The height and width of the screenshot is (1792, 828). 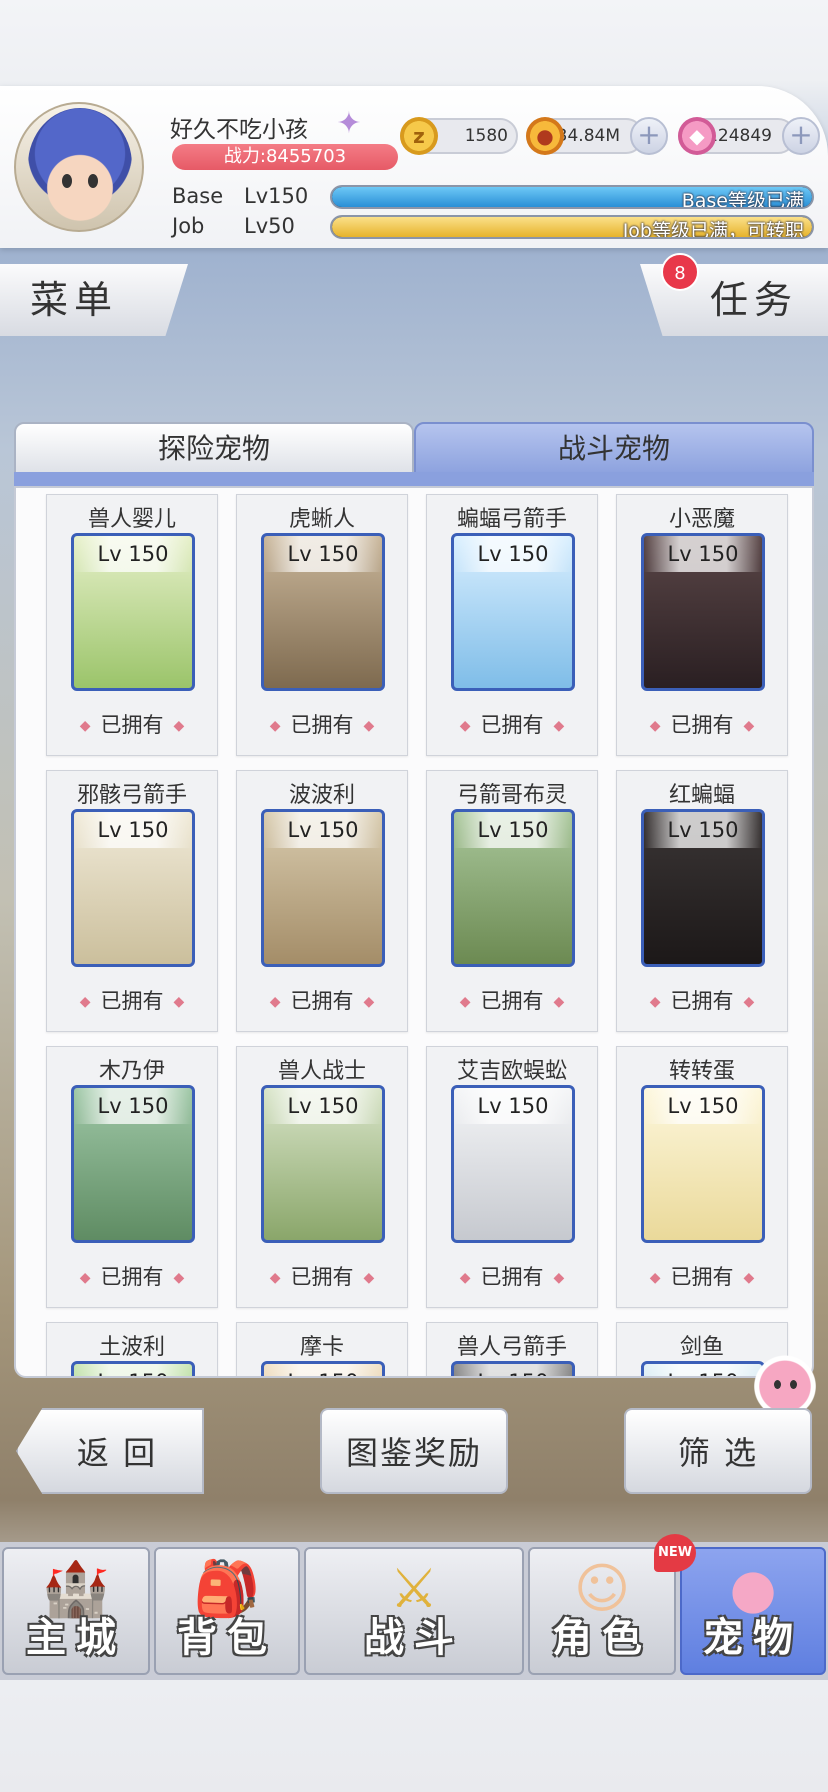 I want to click on nav-item-city: 🏰 主城, so click(x=76, y=1611).